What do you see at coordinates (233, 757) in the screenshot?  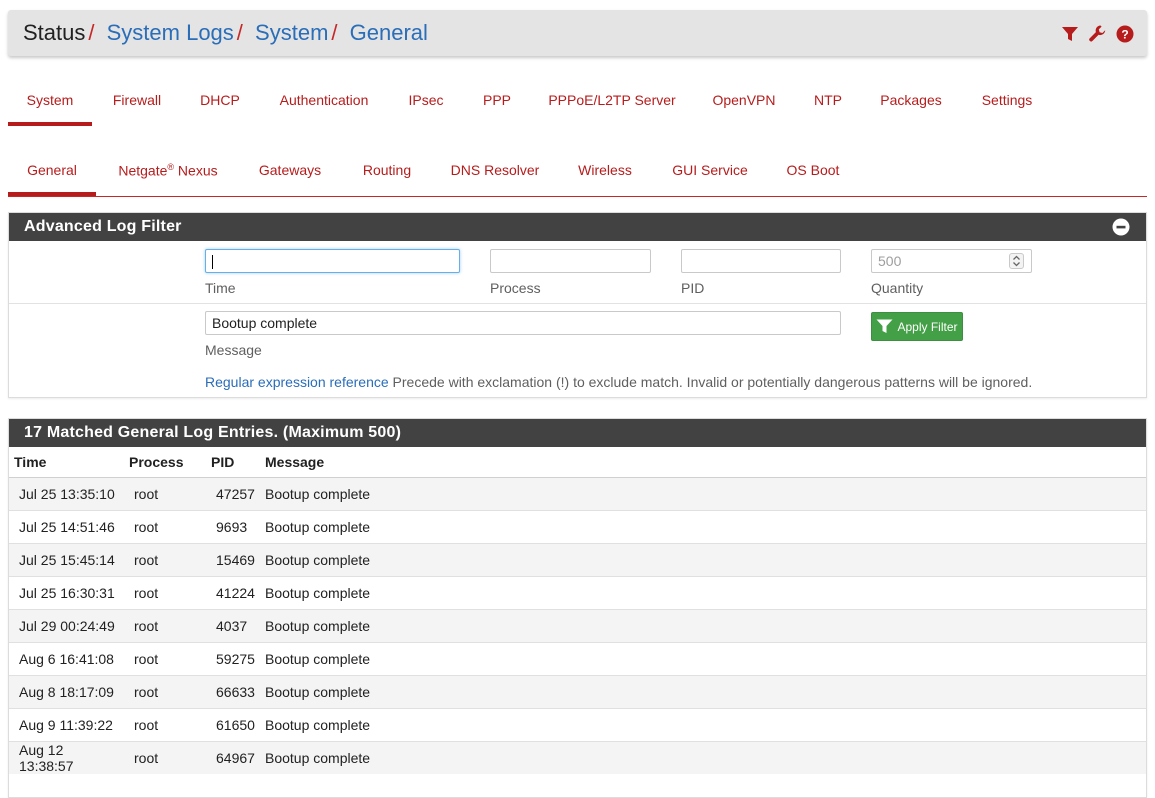 I see `log-pid: 64967` at bounding box center [233, 757].